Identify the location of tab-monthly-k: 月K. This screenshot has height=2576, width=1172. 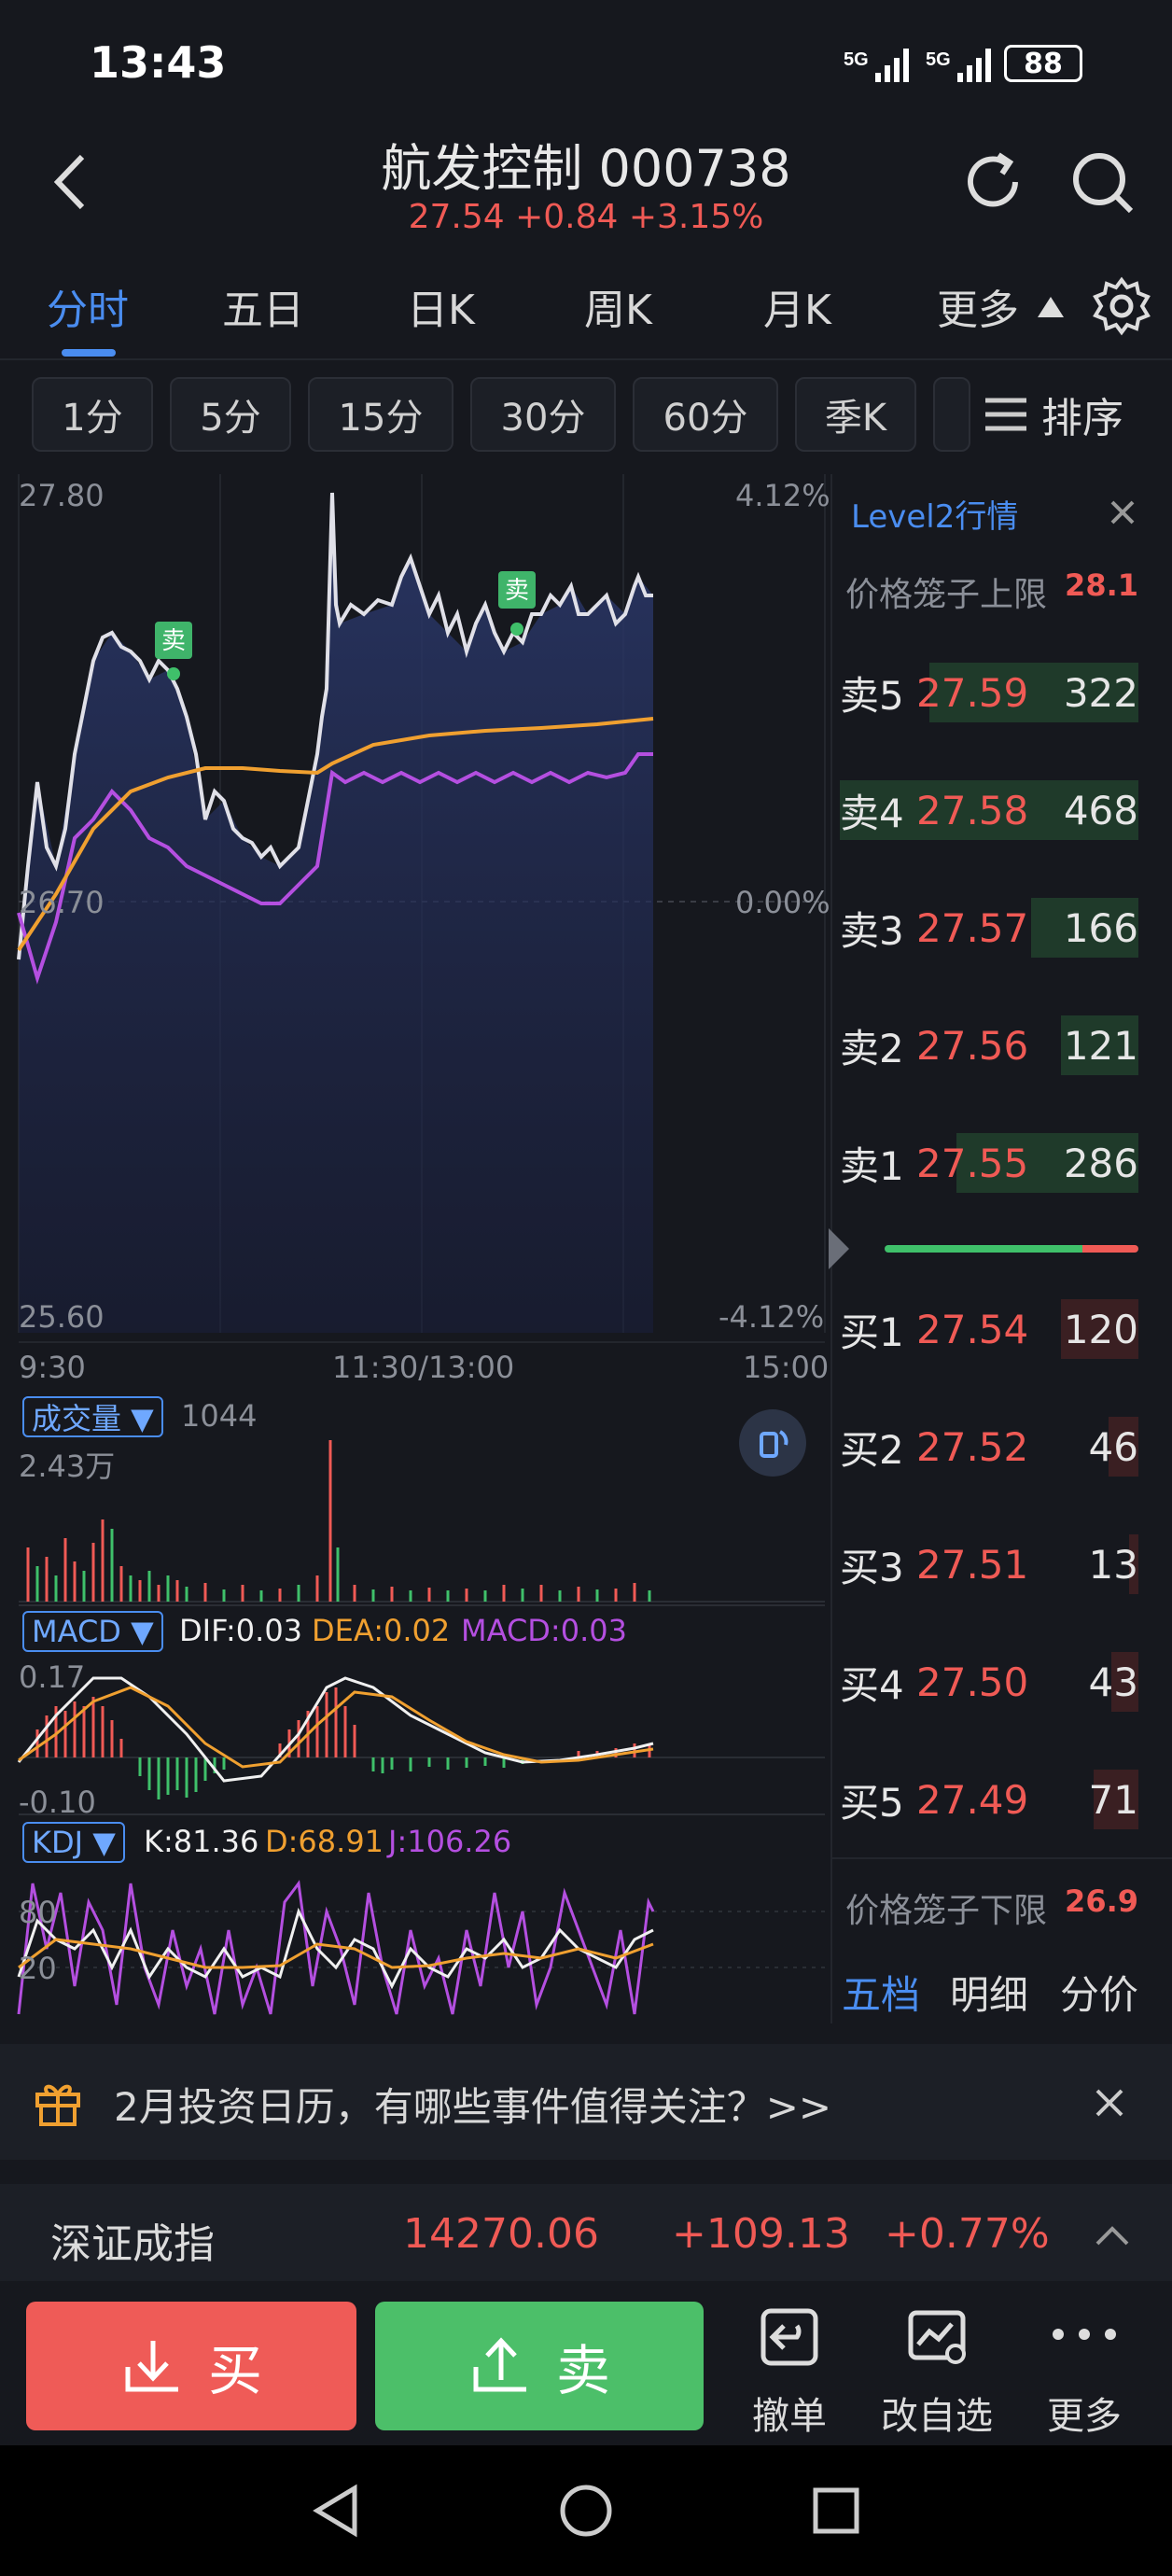
(797, 306).